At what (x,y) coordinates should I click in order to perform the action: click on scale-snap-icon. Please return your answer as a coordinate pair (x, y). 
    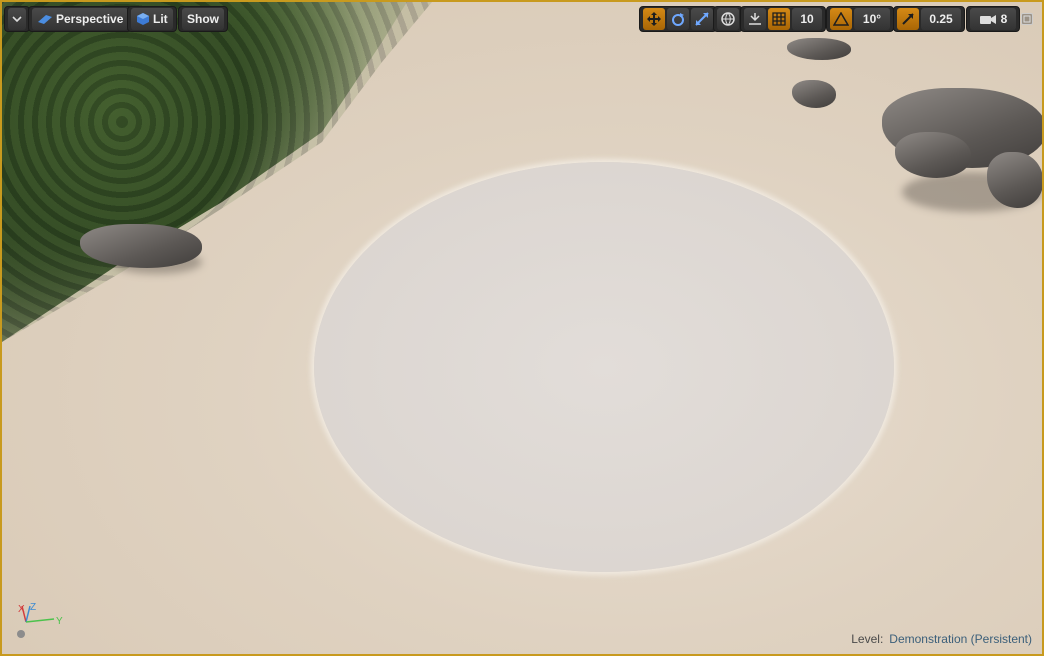
    Looking at the image, I should click on (908, 19).